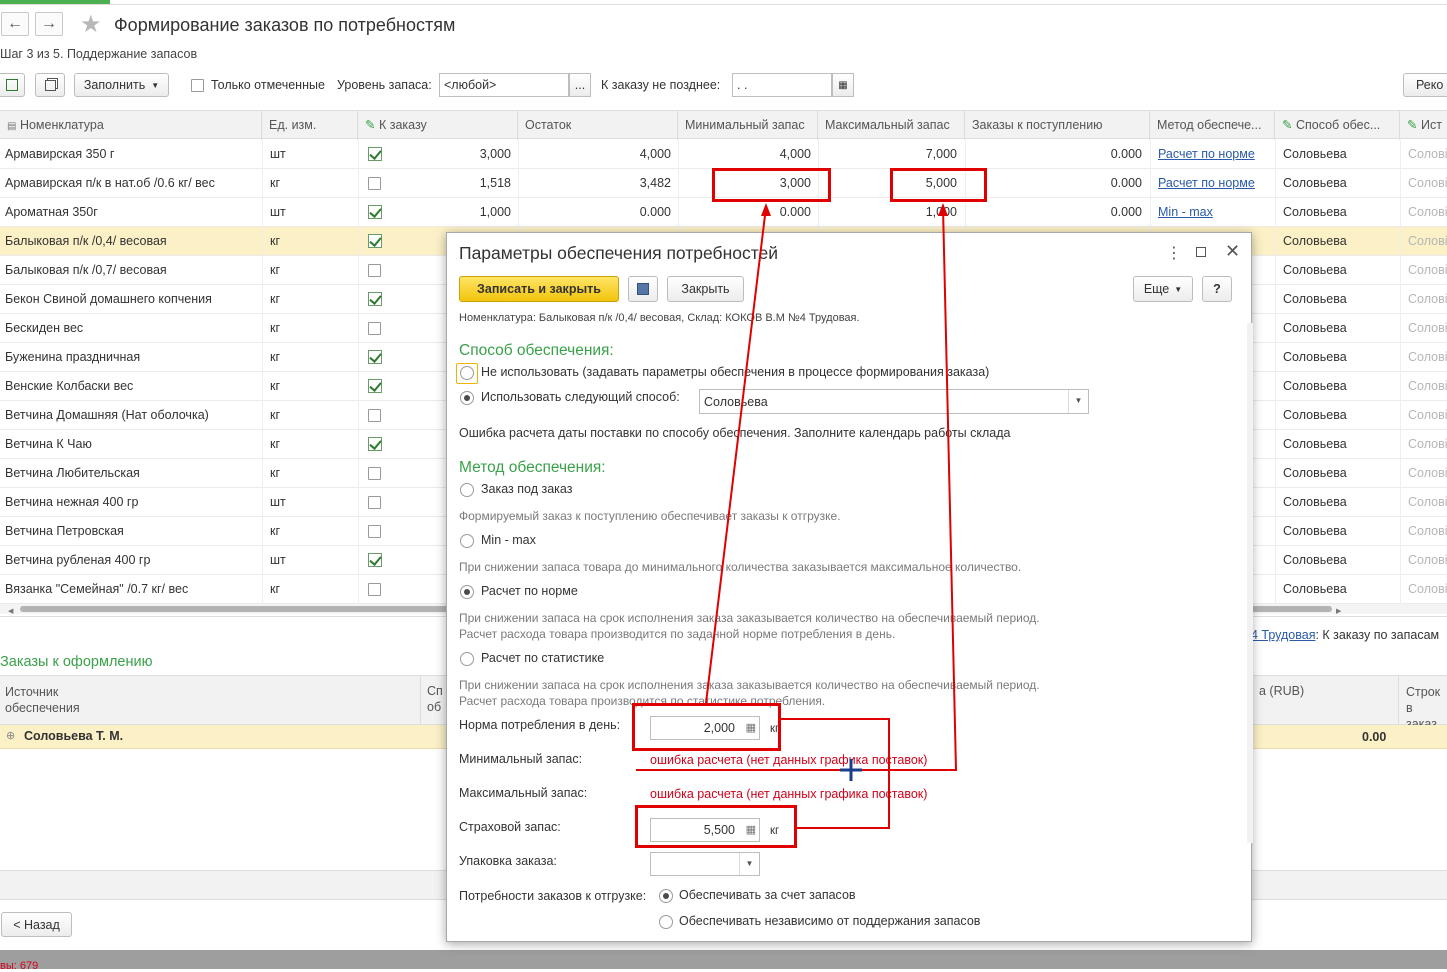 The height and width of the screenshot is (972, 1447). Describe the element at coordinates (197, 85) in the screenshot. I see `only-marked-checkbox` at that location.